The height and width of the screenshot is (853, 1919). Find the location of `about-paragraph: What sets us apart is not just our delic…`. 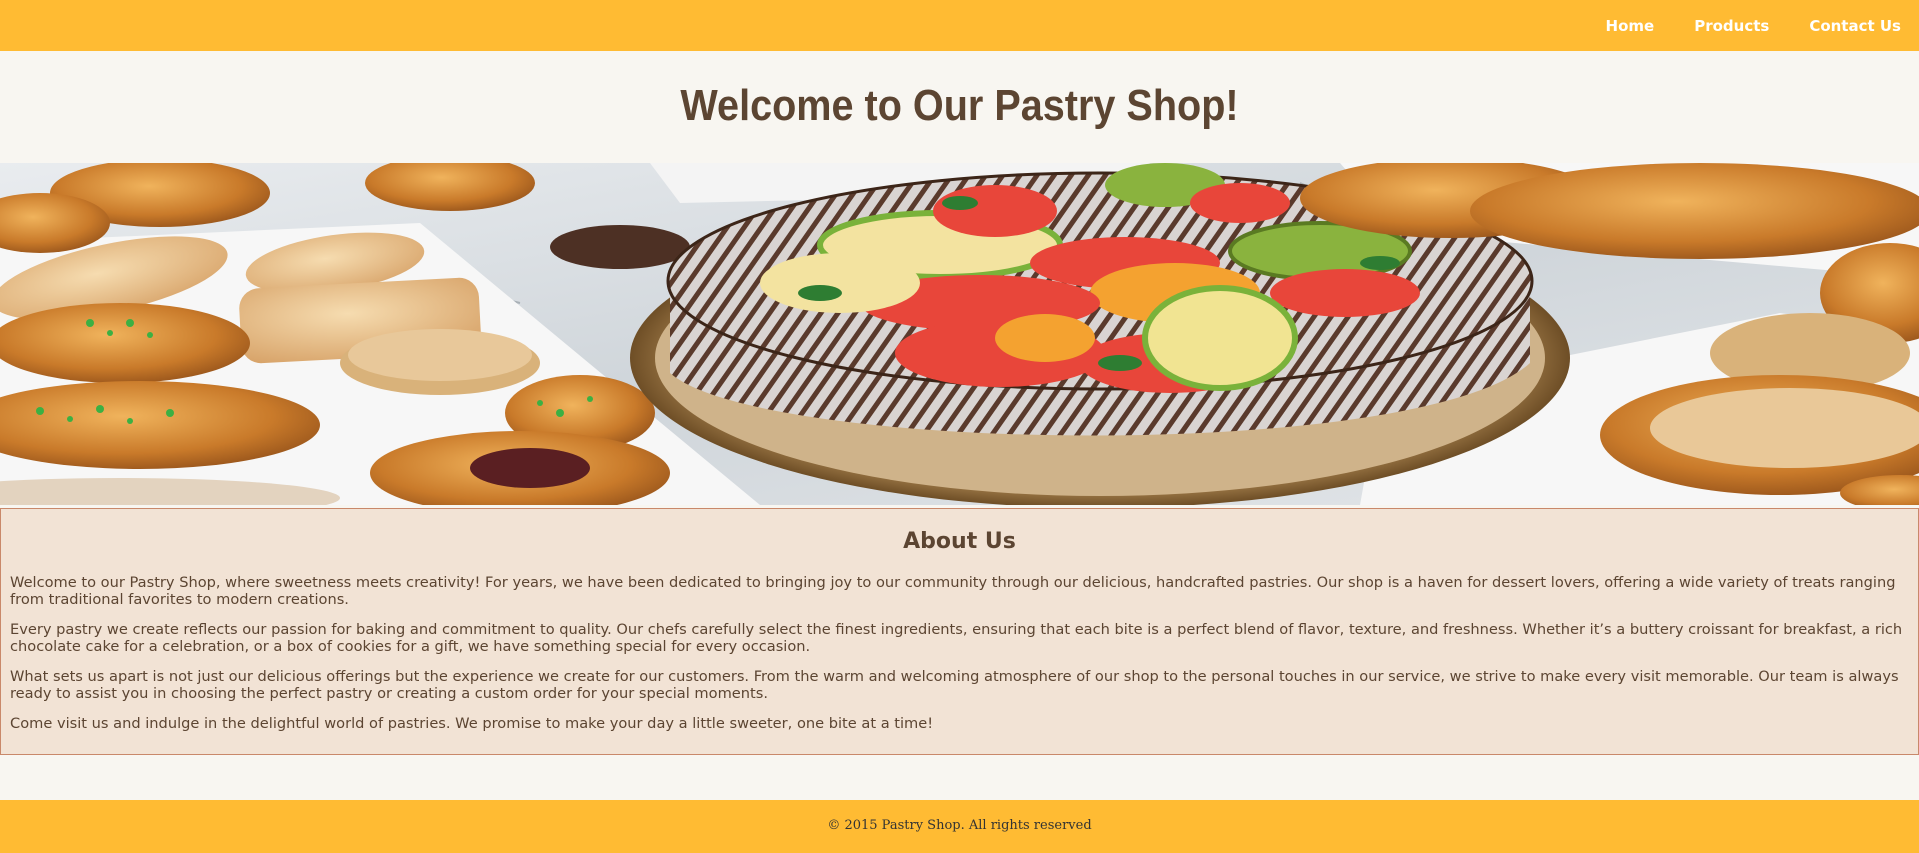

about-paragraph: What sets us apart is not just our delic… is located at coordinates (954, 685).